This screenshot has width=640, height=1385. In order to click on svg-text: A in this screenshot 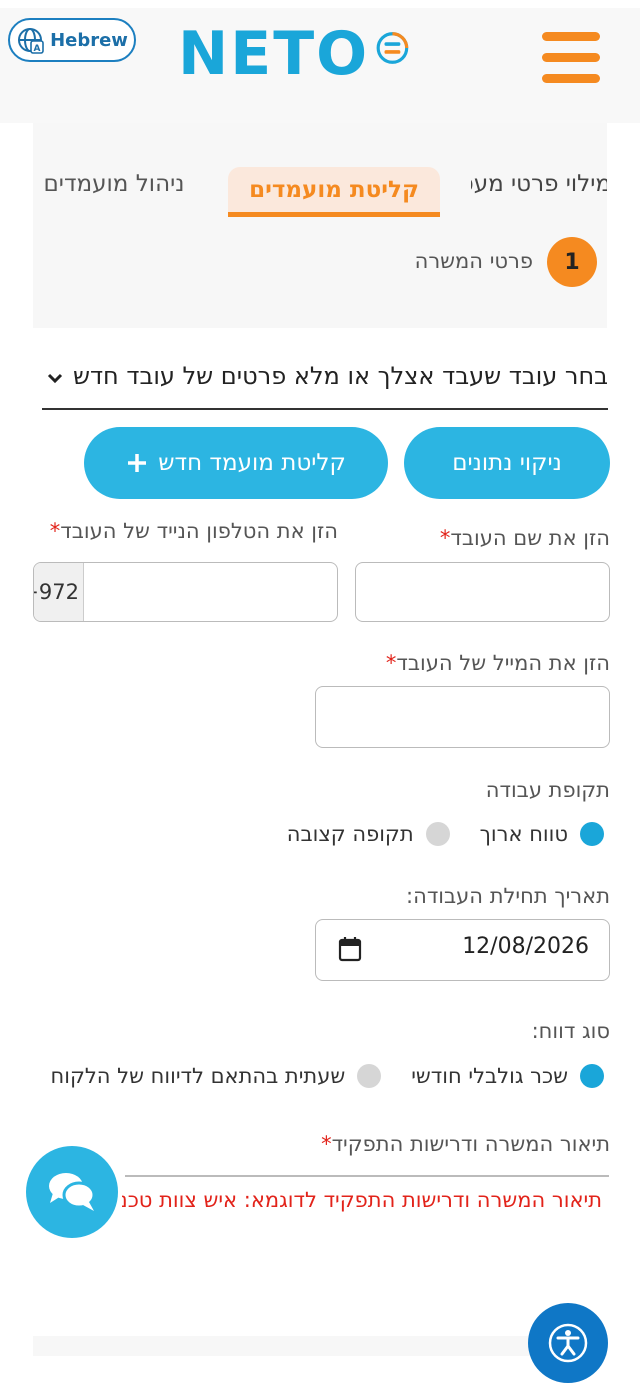, I will do `click(37, 49)`.